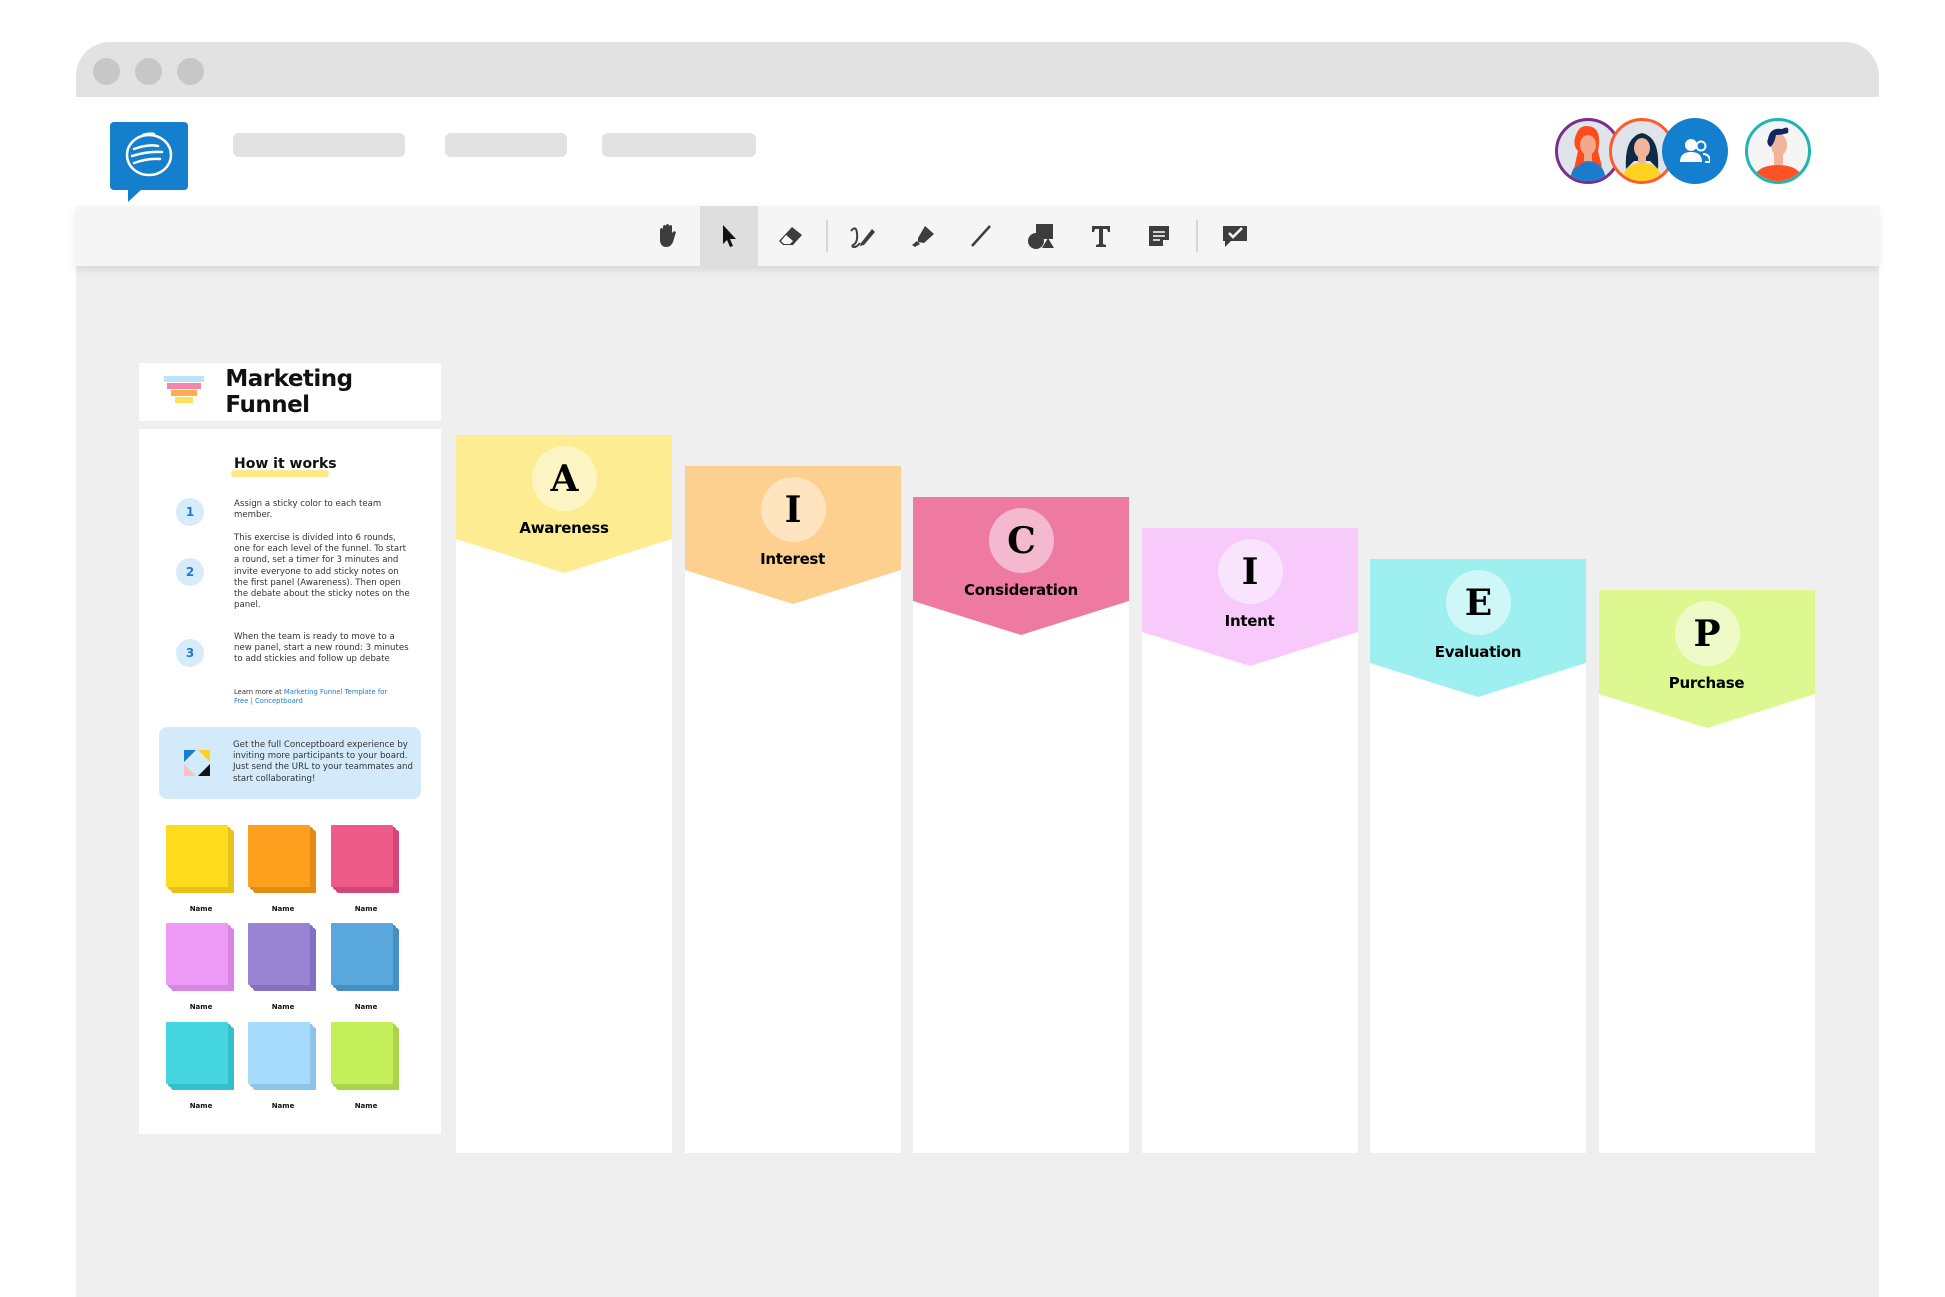 The width and height of the screenshot is (1945, 1297). What do you see at coordinates (1478, 602) in the screenshot?
I see `panel-letter-badge: E` at bounding box center [1478, 602].